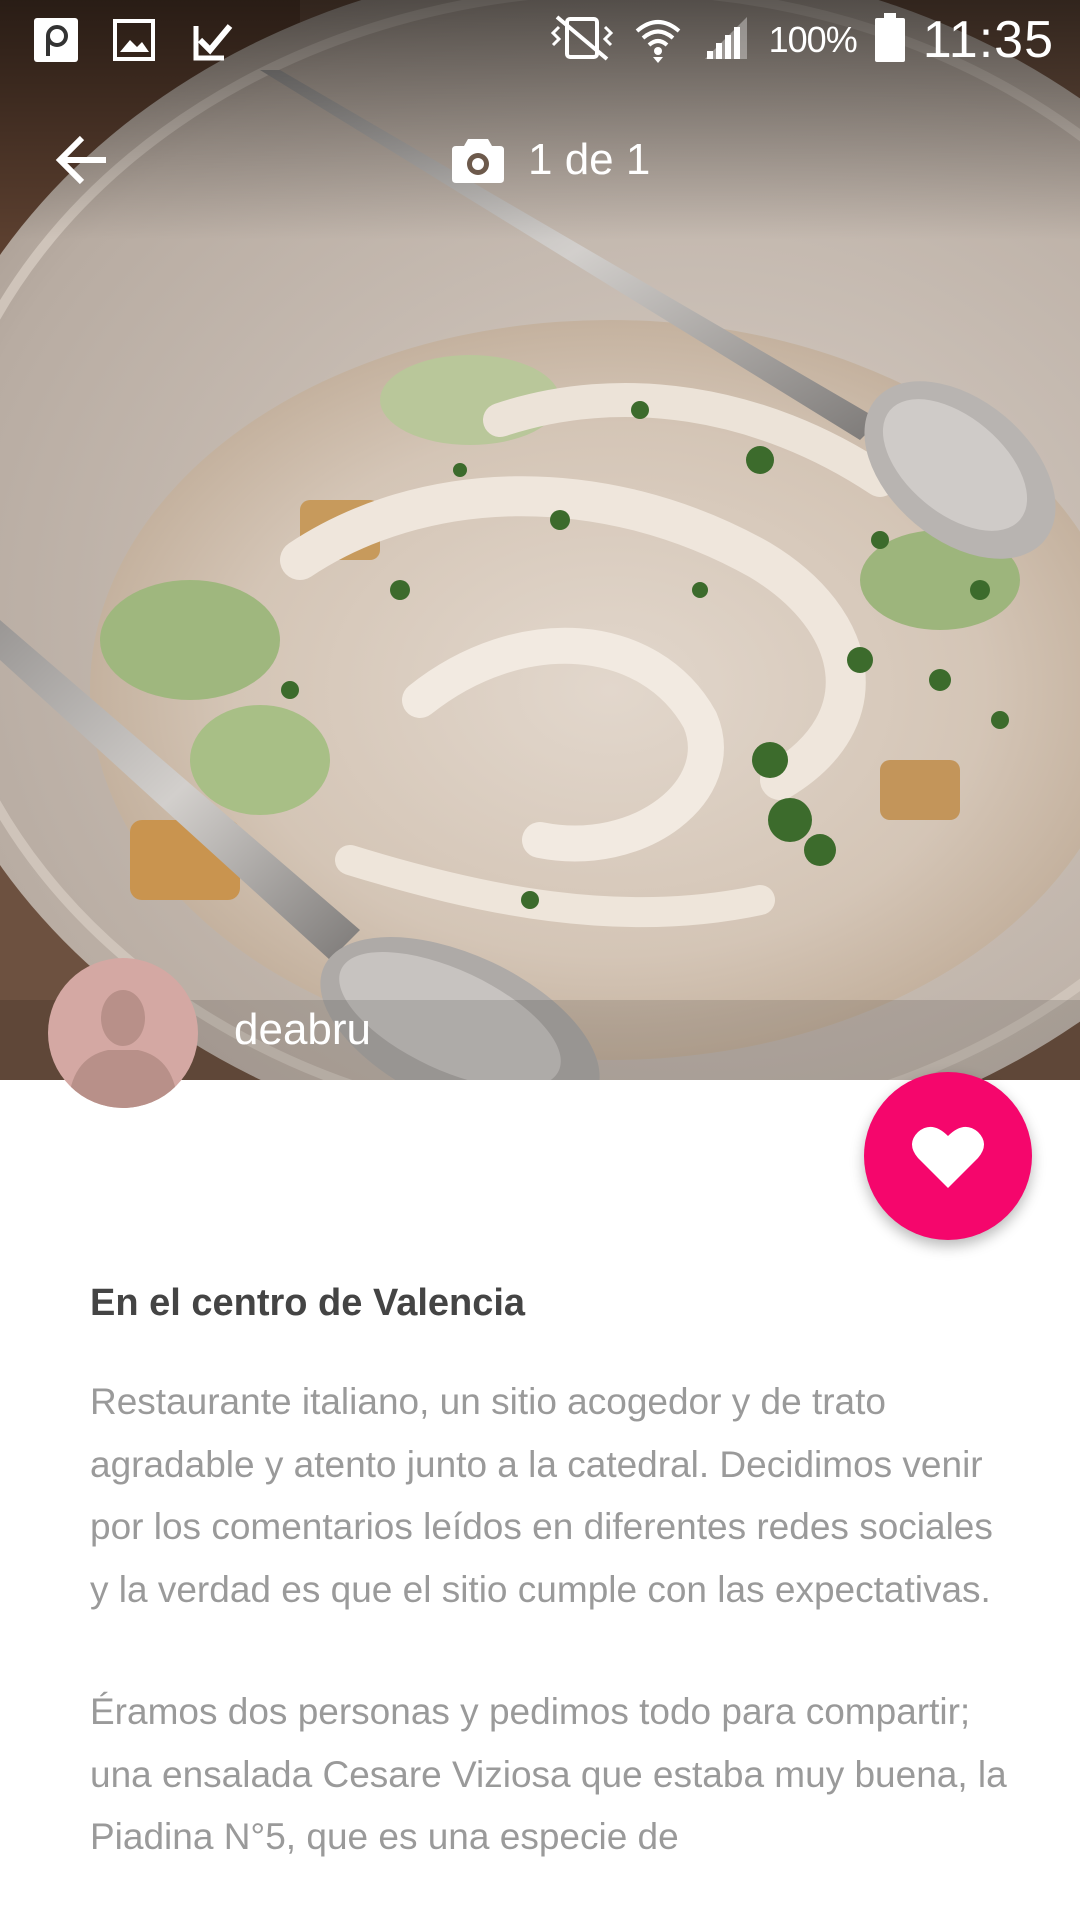 The image size is (1080, 1920). I want to click on photo-counter-text: 1 de 1, so click(589, 159).